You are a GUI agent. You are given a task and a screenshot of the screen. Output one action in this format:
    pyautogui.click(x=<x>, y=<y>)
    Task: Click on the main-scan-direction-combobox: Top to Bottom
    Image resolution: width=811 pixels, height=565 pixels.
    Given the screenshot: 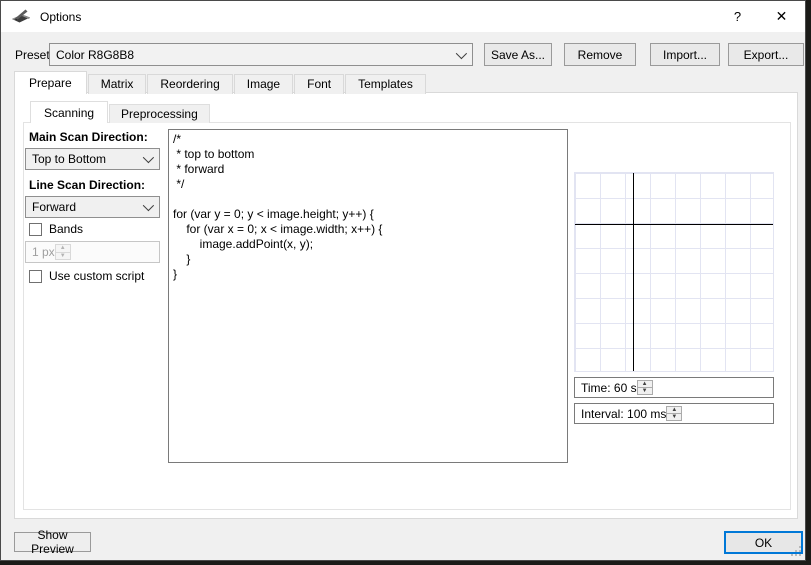 What is the action you would take?
    pyautogui.click(x=92, y=159)
    